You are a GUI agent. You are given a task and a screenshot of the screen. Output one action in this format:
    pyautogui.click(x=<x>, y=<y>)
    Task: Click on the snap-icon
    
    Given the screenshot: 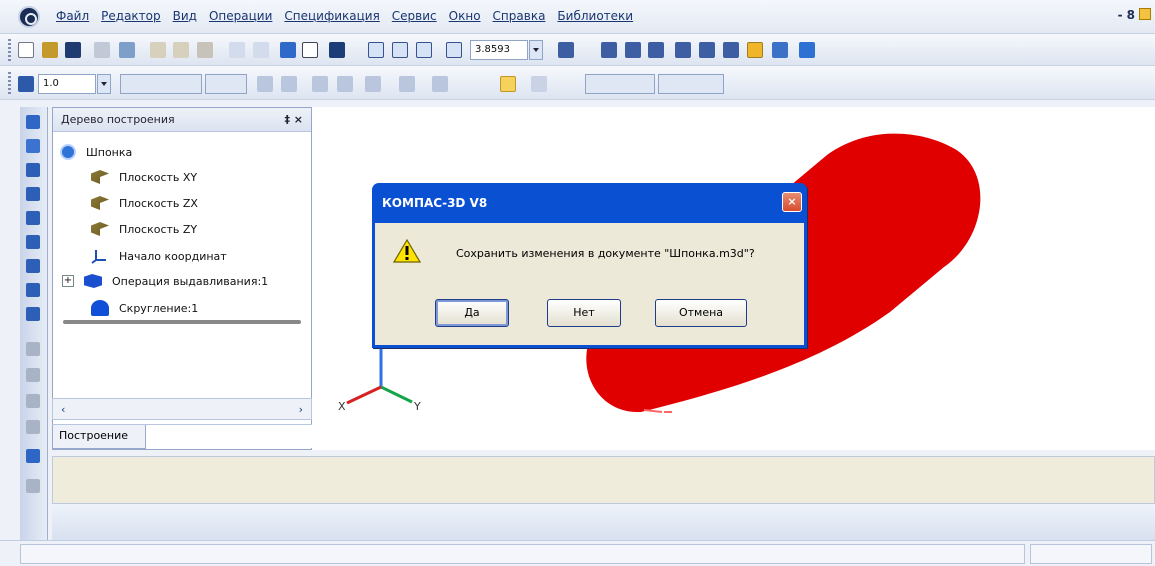 What is the action you would take?
    pyautogui.click(x=265, y=84)
    